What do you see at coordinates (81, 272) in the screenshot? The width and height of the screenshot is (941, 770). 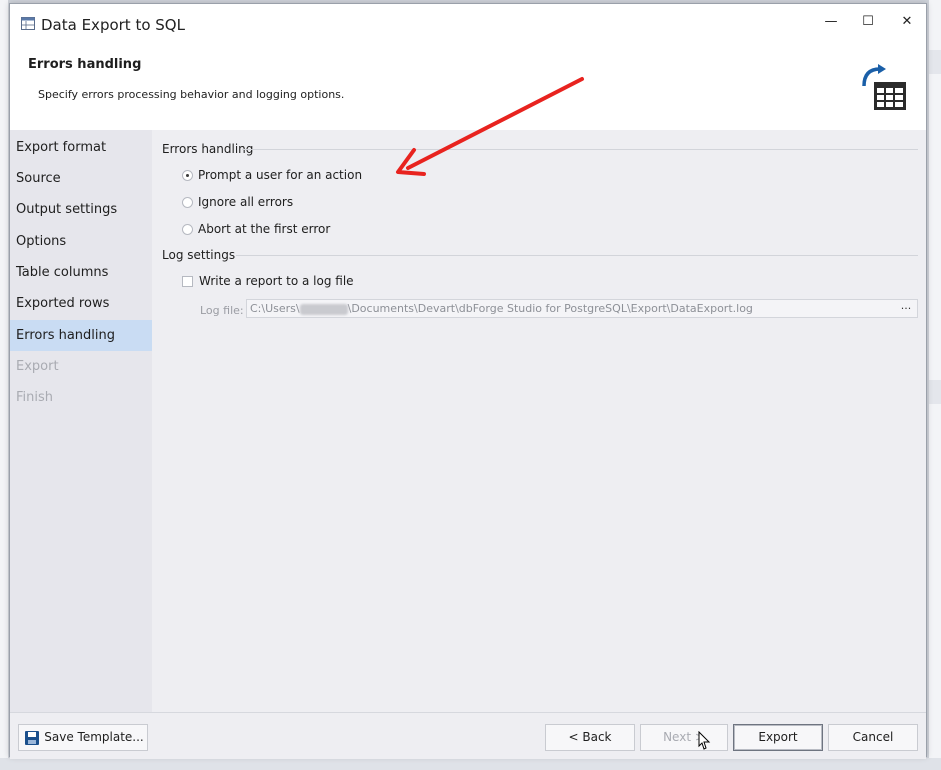 I see `sidebar-item-table-columns: Table columns` at bounding box center [81, 272].